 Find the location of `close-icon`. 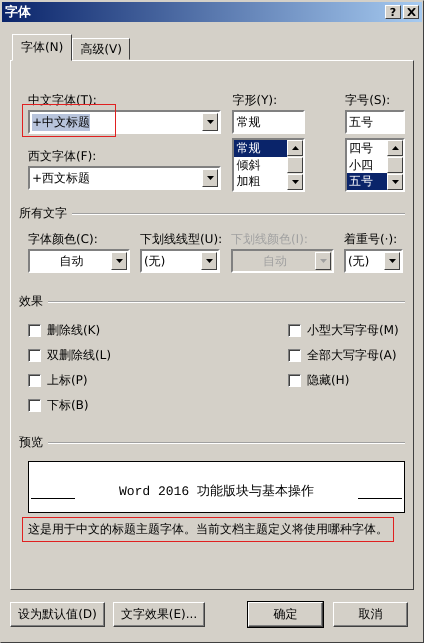

close-icon is located at coordinates (411, 12).